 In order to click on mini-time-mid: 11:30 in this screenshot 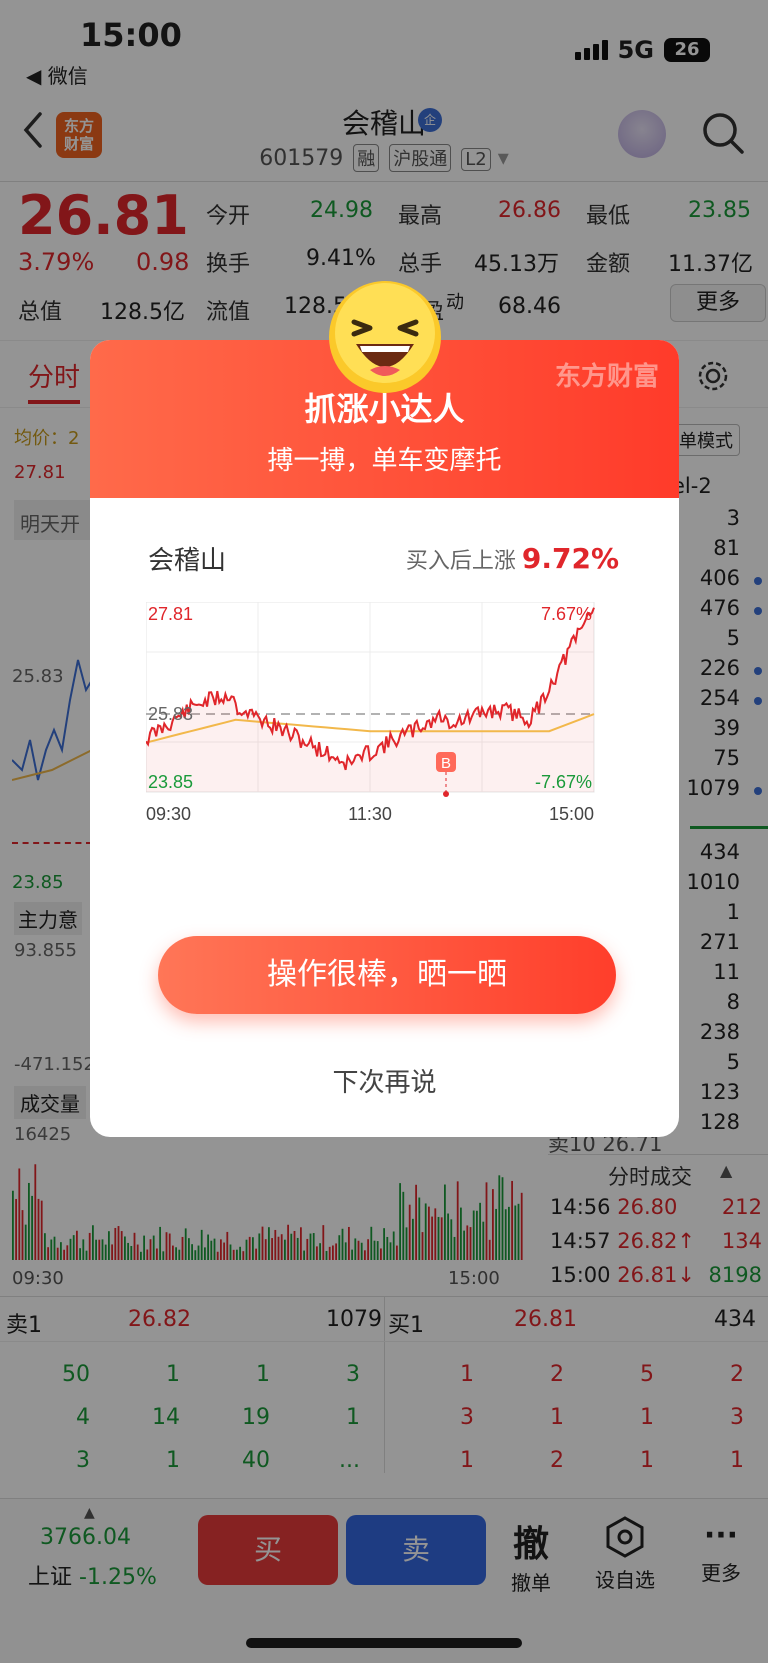, I will do `click(370, 814)`.